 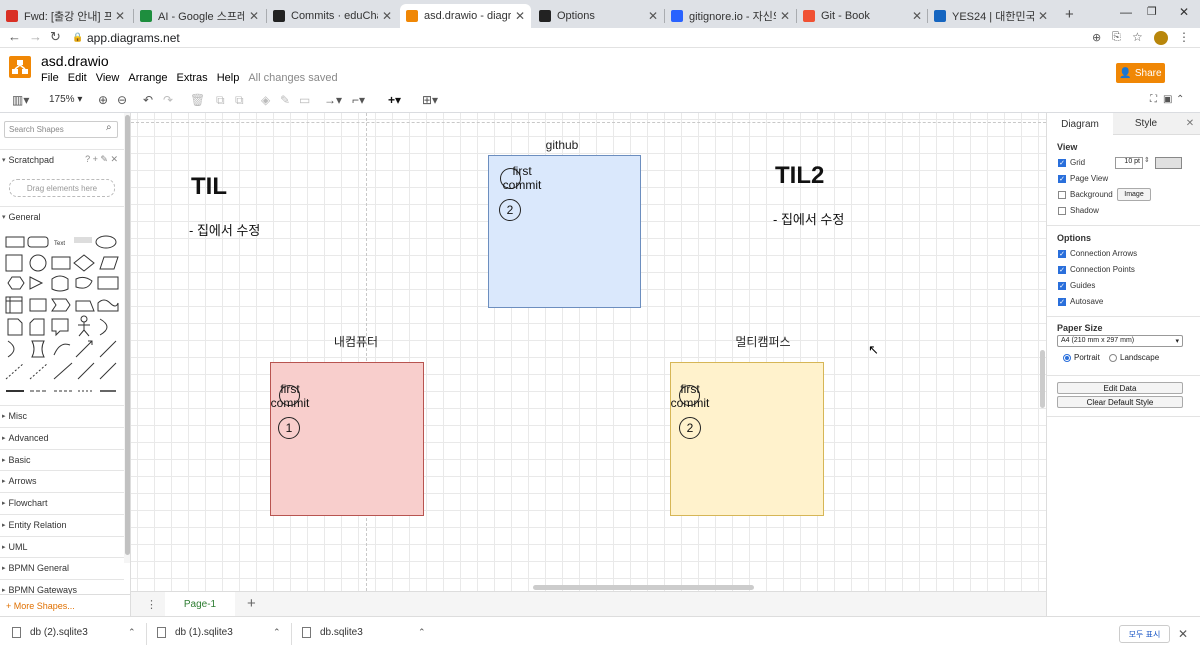 What do you see at coordinates (35, 36) in the screenshot?
I see `forward-icon: →` at bounding box center [35, 36].